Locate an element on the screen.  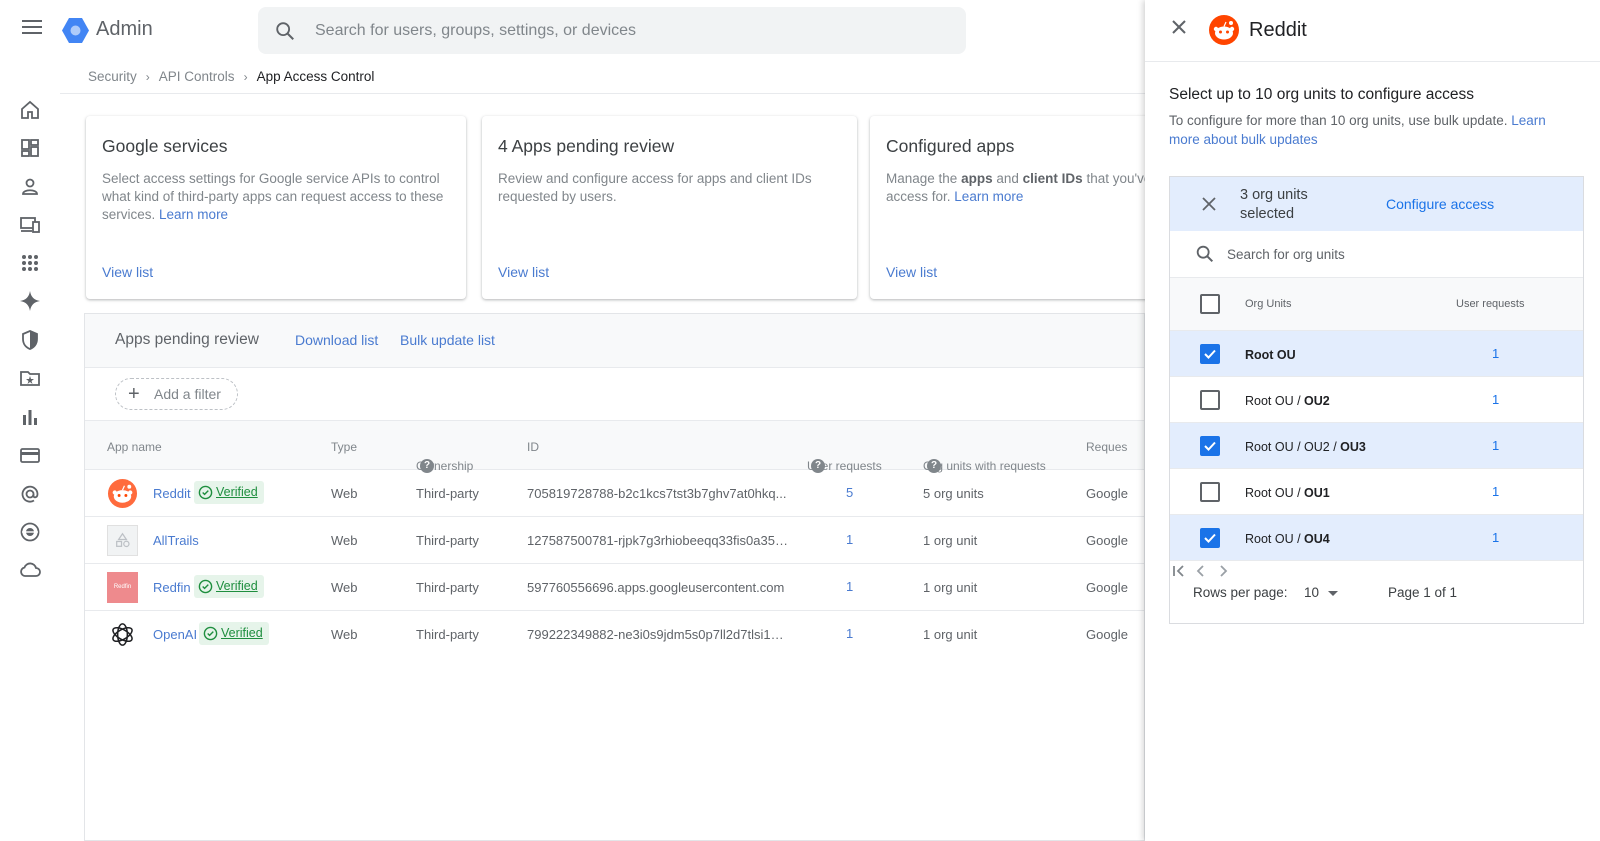
bulk-update-list-button: Bulk update list is located at coordinates (447, 340).